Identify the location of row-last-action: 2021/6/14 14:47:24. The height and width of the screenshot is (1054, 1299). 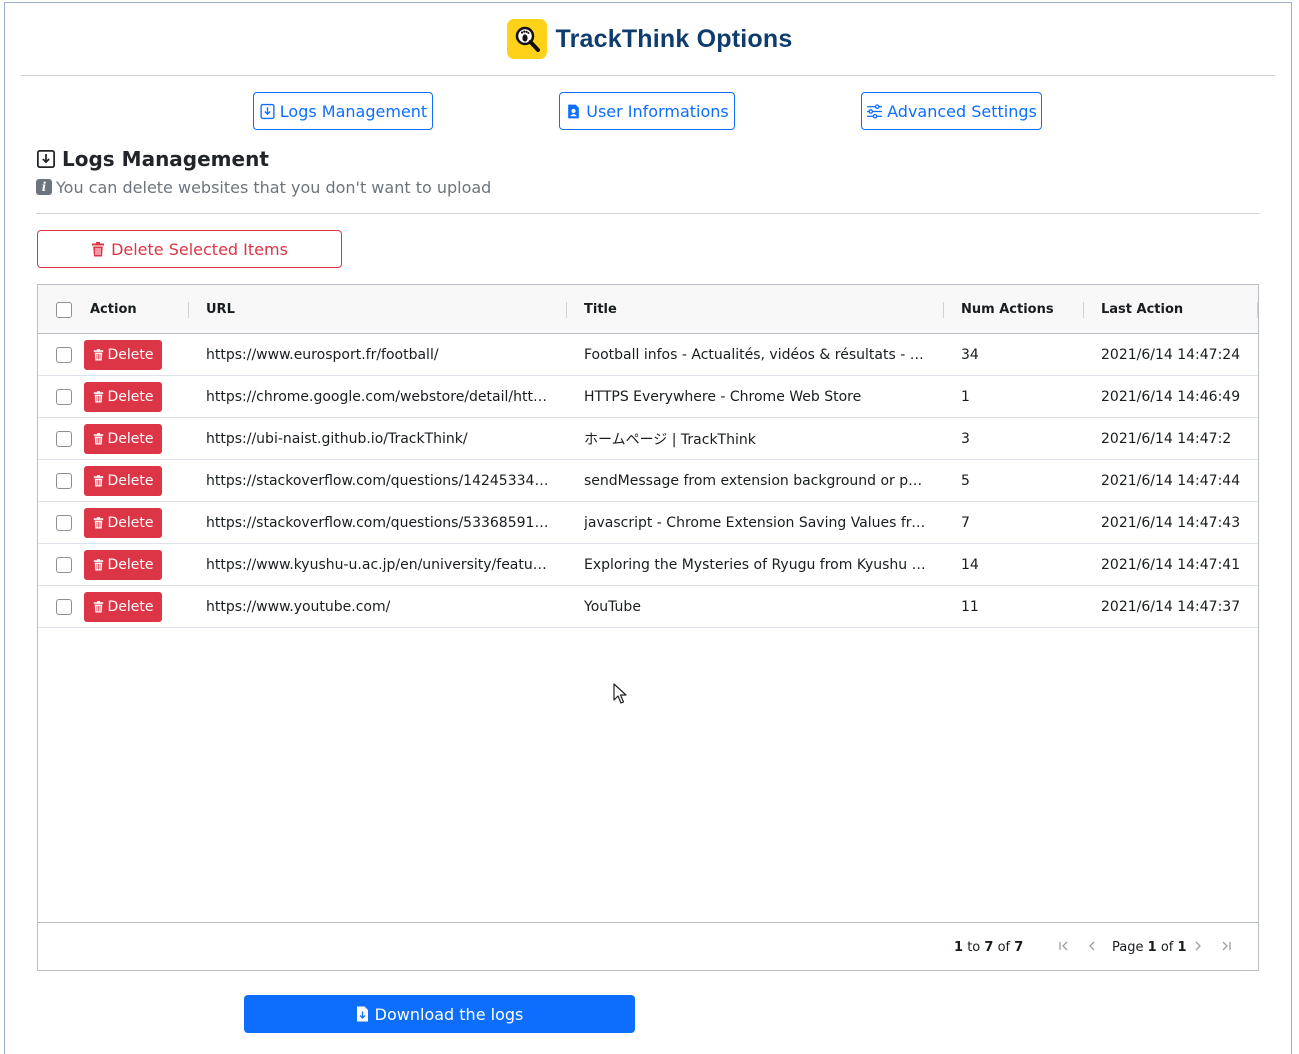
(1171, 354).